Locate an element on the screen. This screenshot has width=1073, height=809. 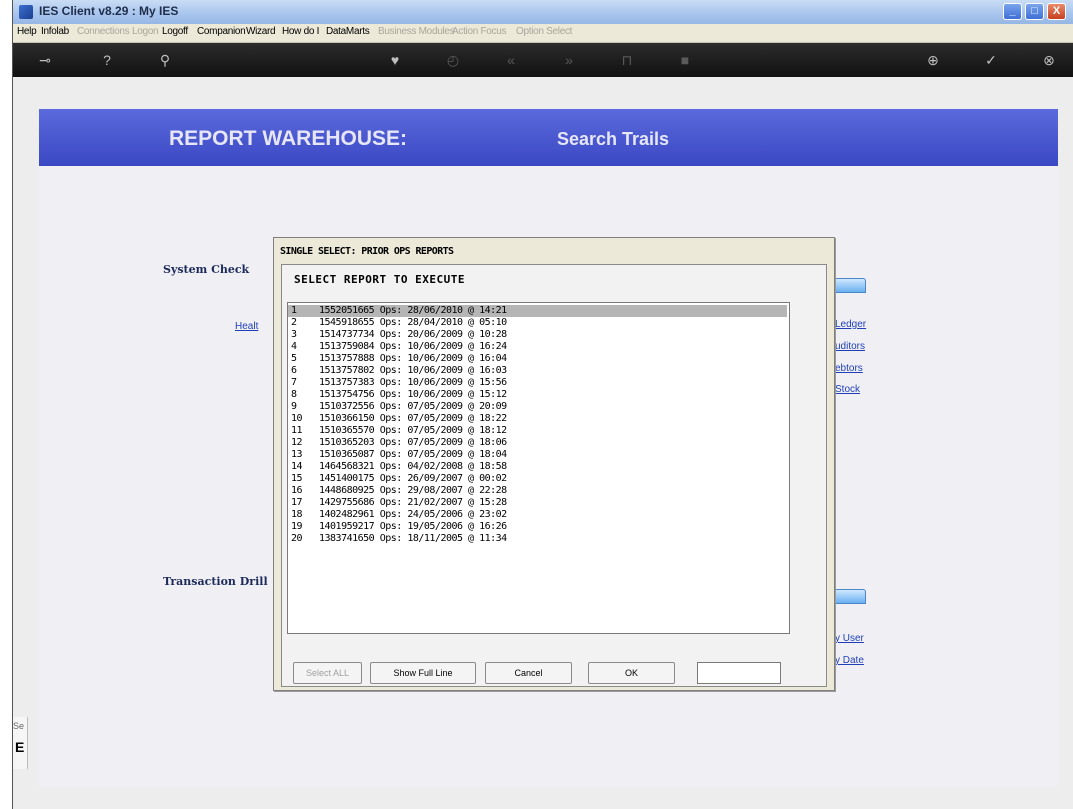
link-debtors: ebtors is located at coordinates (849, 368).